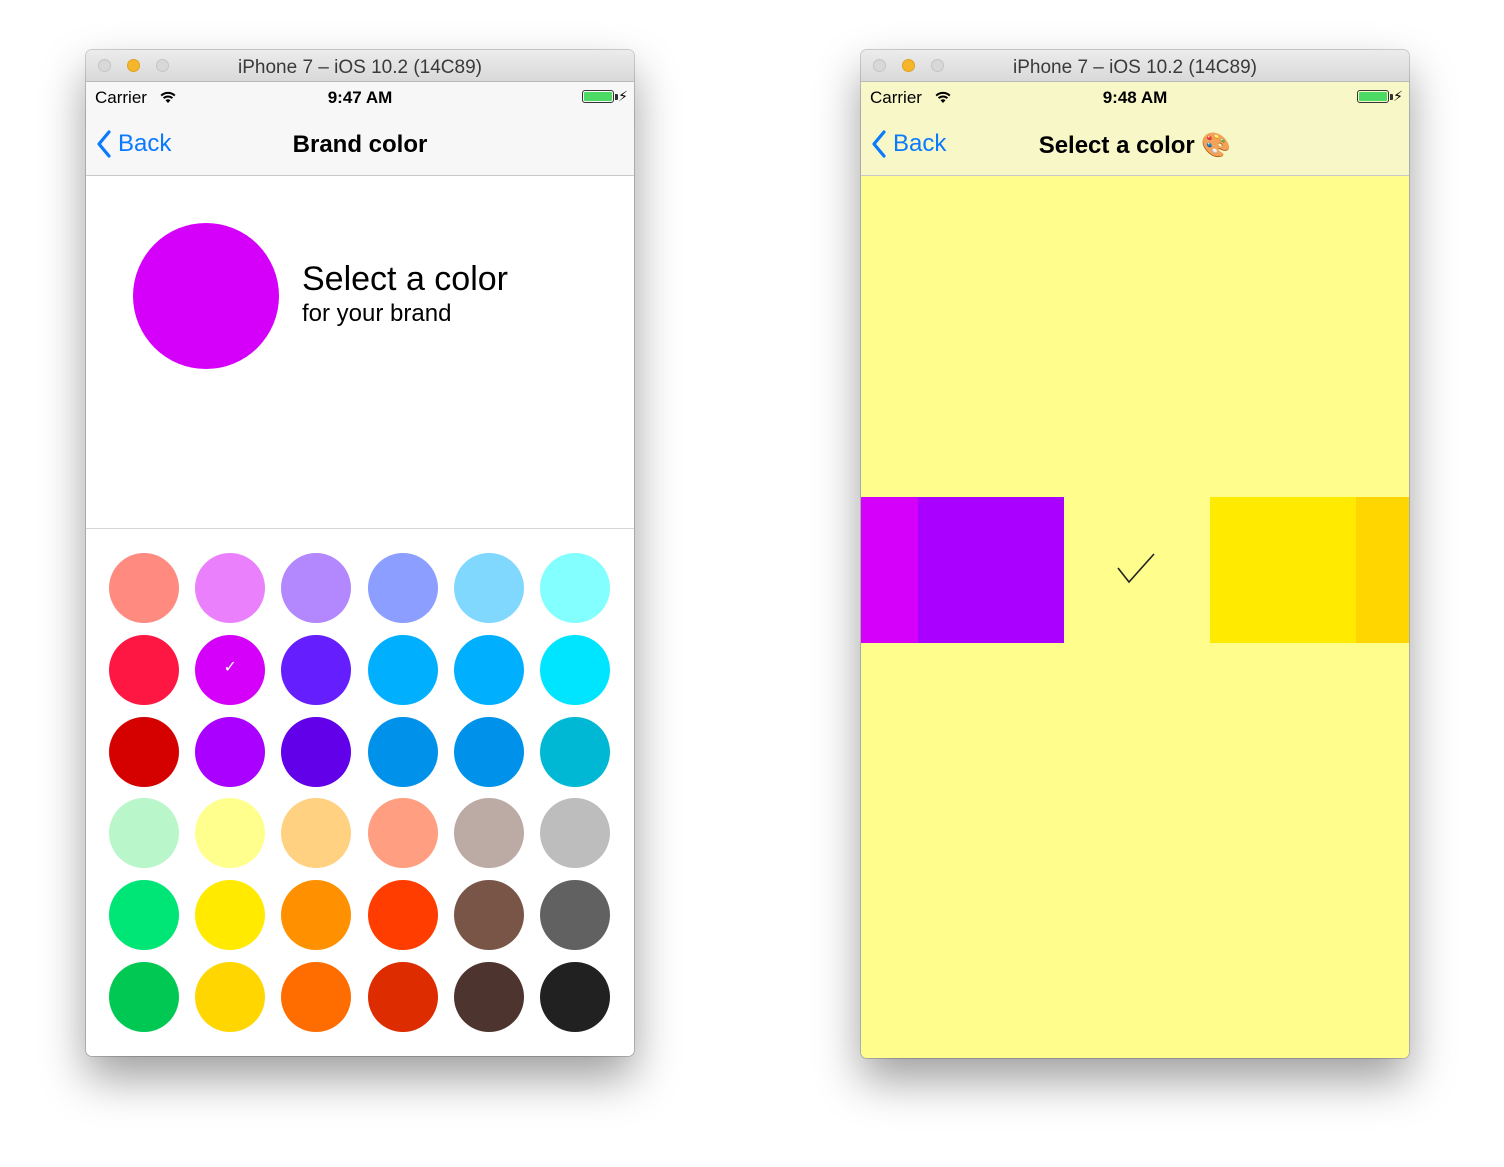 The width and height of the screenshot is (1504, 1167). I want to click on color-preview-area: Select a color for your brand, so click(360, 352).